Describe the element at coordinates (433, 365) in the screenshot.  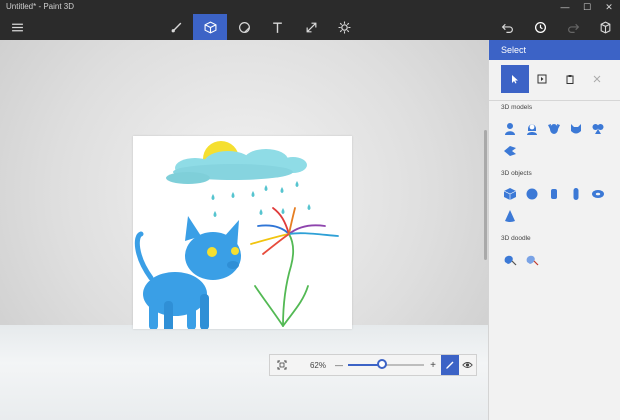
I see `zoom-in-button: +` at that location.